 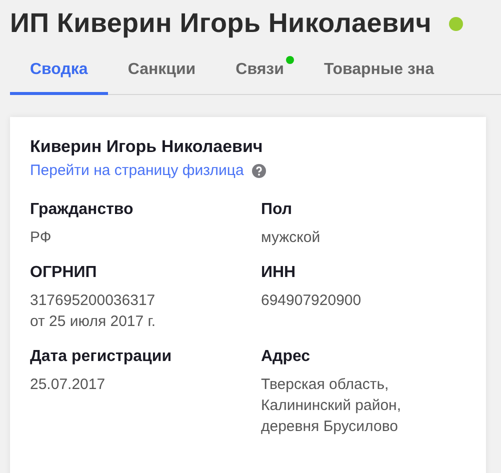 What do you see at coordinates (64, 273) in the screenshot?
I see `field-label: ОГРНИП` at bounding box center [64, 273].